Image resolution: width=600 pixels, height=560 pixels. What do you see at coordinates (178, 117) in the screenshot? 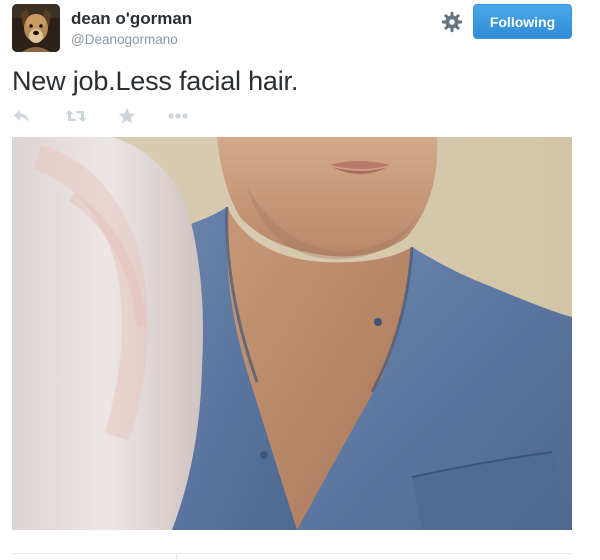
I see `more-icon` at bounding box center [178, 117].